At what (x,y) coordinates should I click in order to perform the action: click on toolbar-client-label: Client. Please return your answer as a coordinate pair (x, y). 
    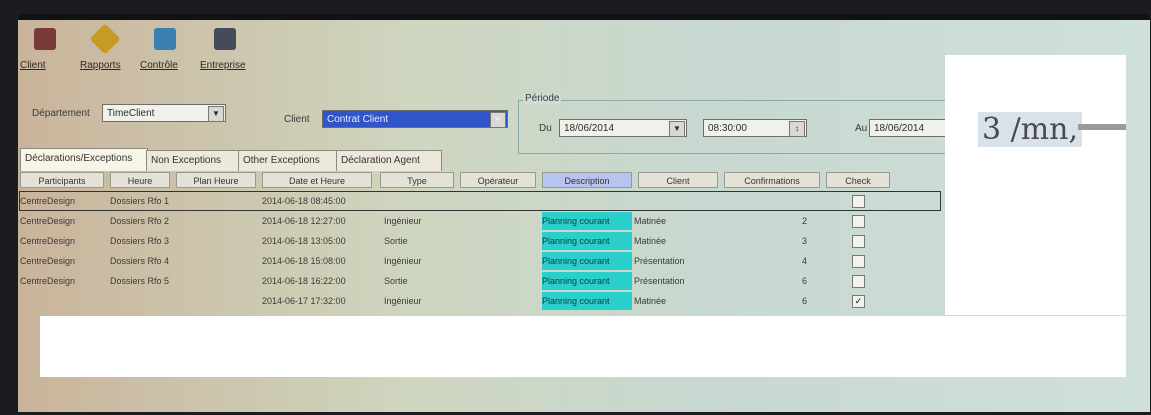
    Looking at the image, I should click on (33, 65).